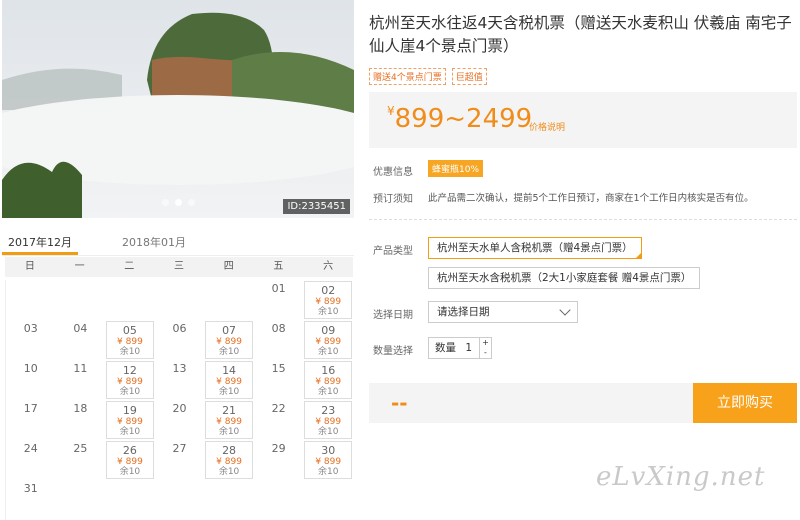 The image size is (800, 520). Describe the element at coordinates (463, 312) in the screenshot. I see `date-placeholder: 请选择日期` at that location.